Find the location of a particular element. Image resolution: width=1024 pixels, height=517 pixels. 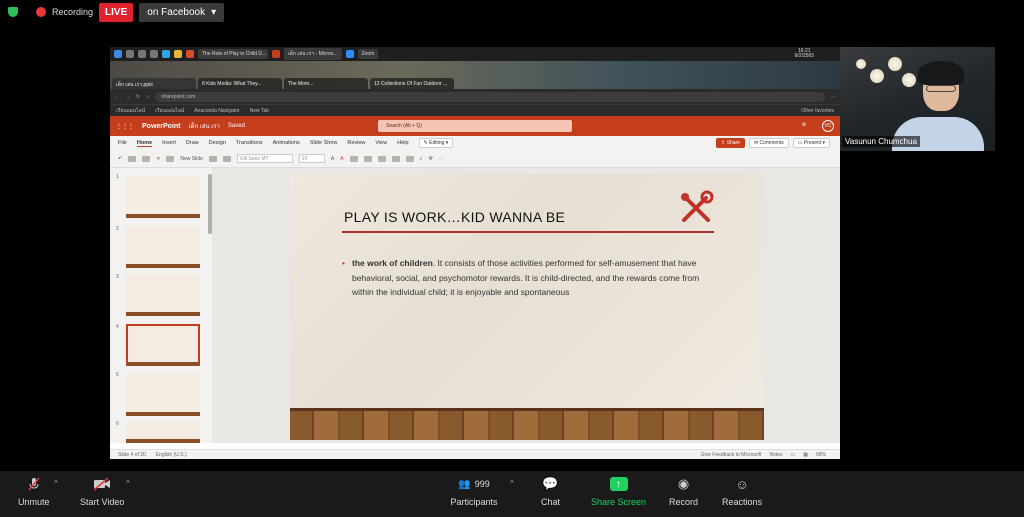

font-color-icon: A is located at coordinates (341, 159).